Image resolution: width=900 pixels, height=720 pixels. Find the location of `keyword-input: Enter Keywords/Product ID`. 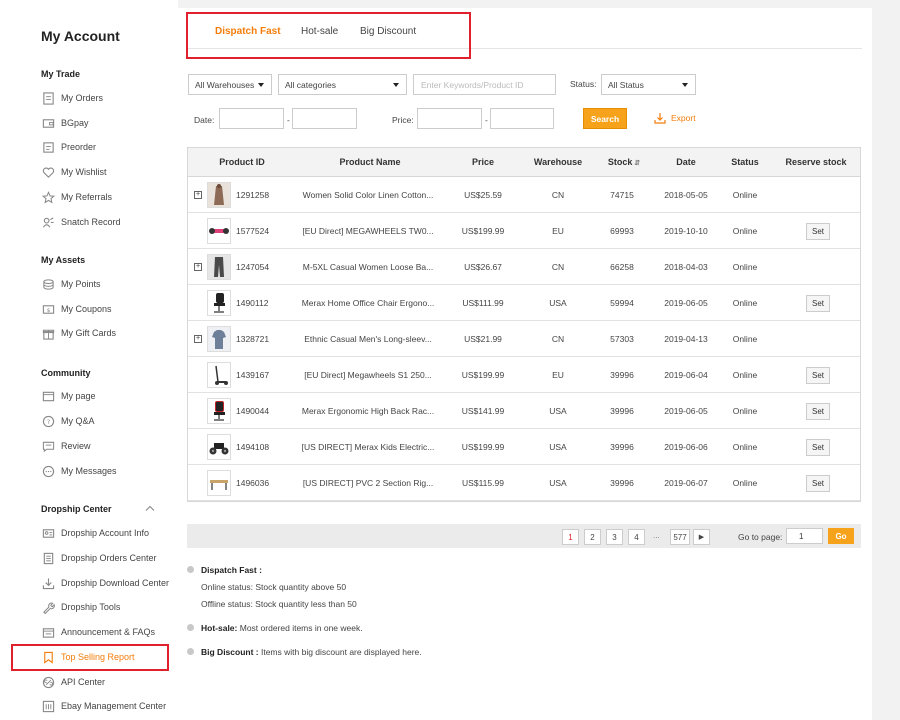

keyword-input: Enter Keywords/Product ID is located at coordinates (484, 84).